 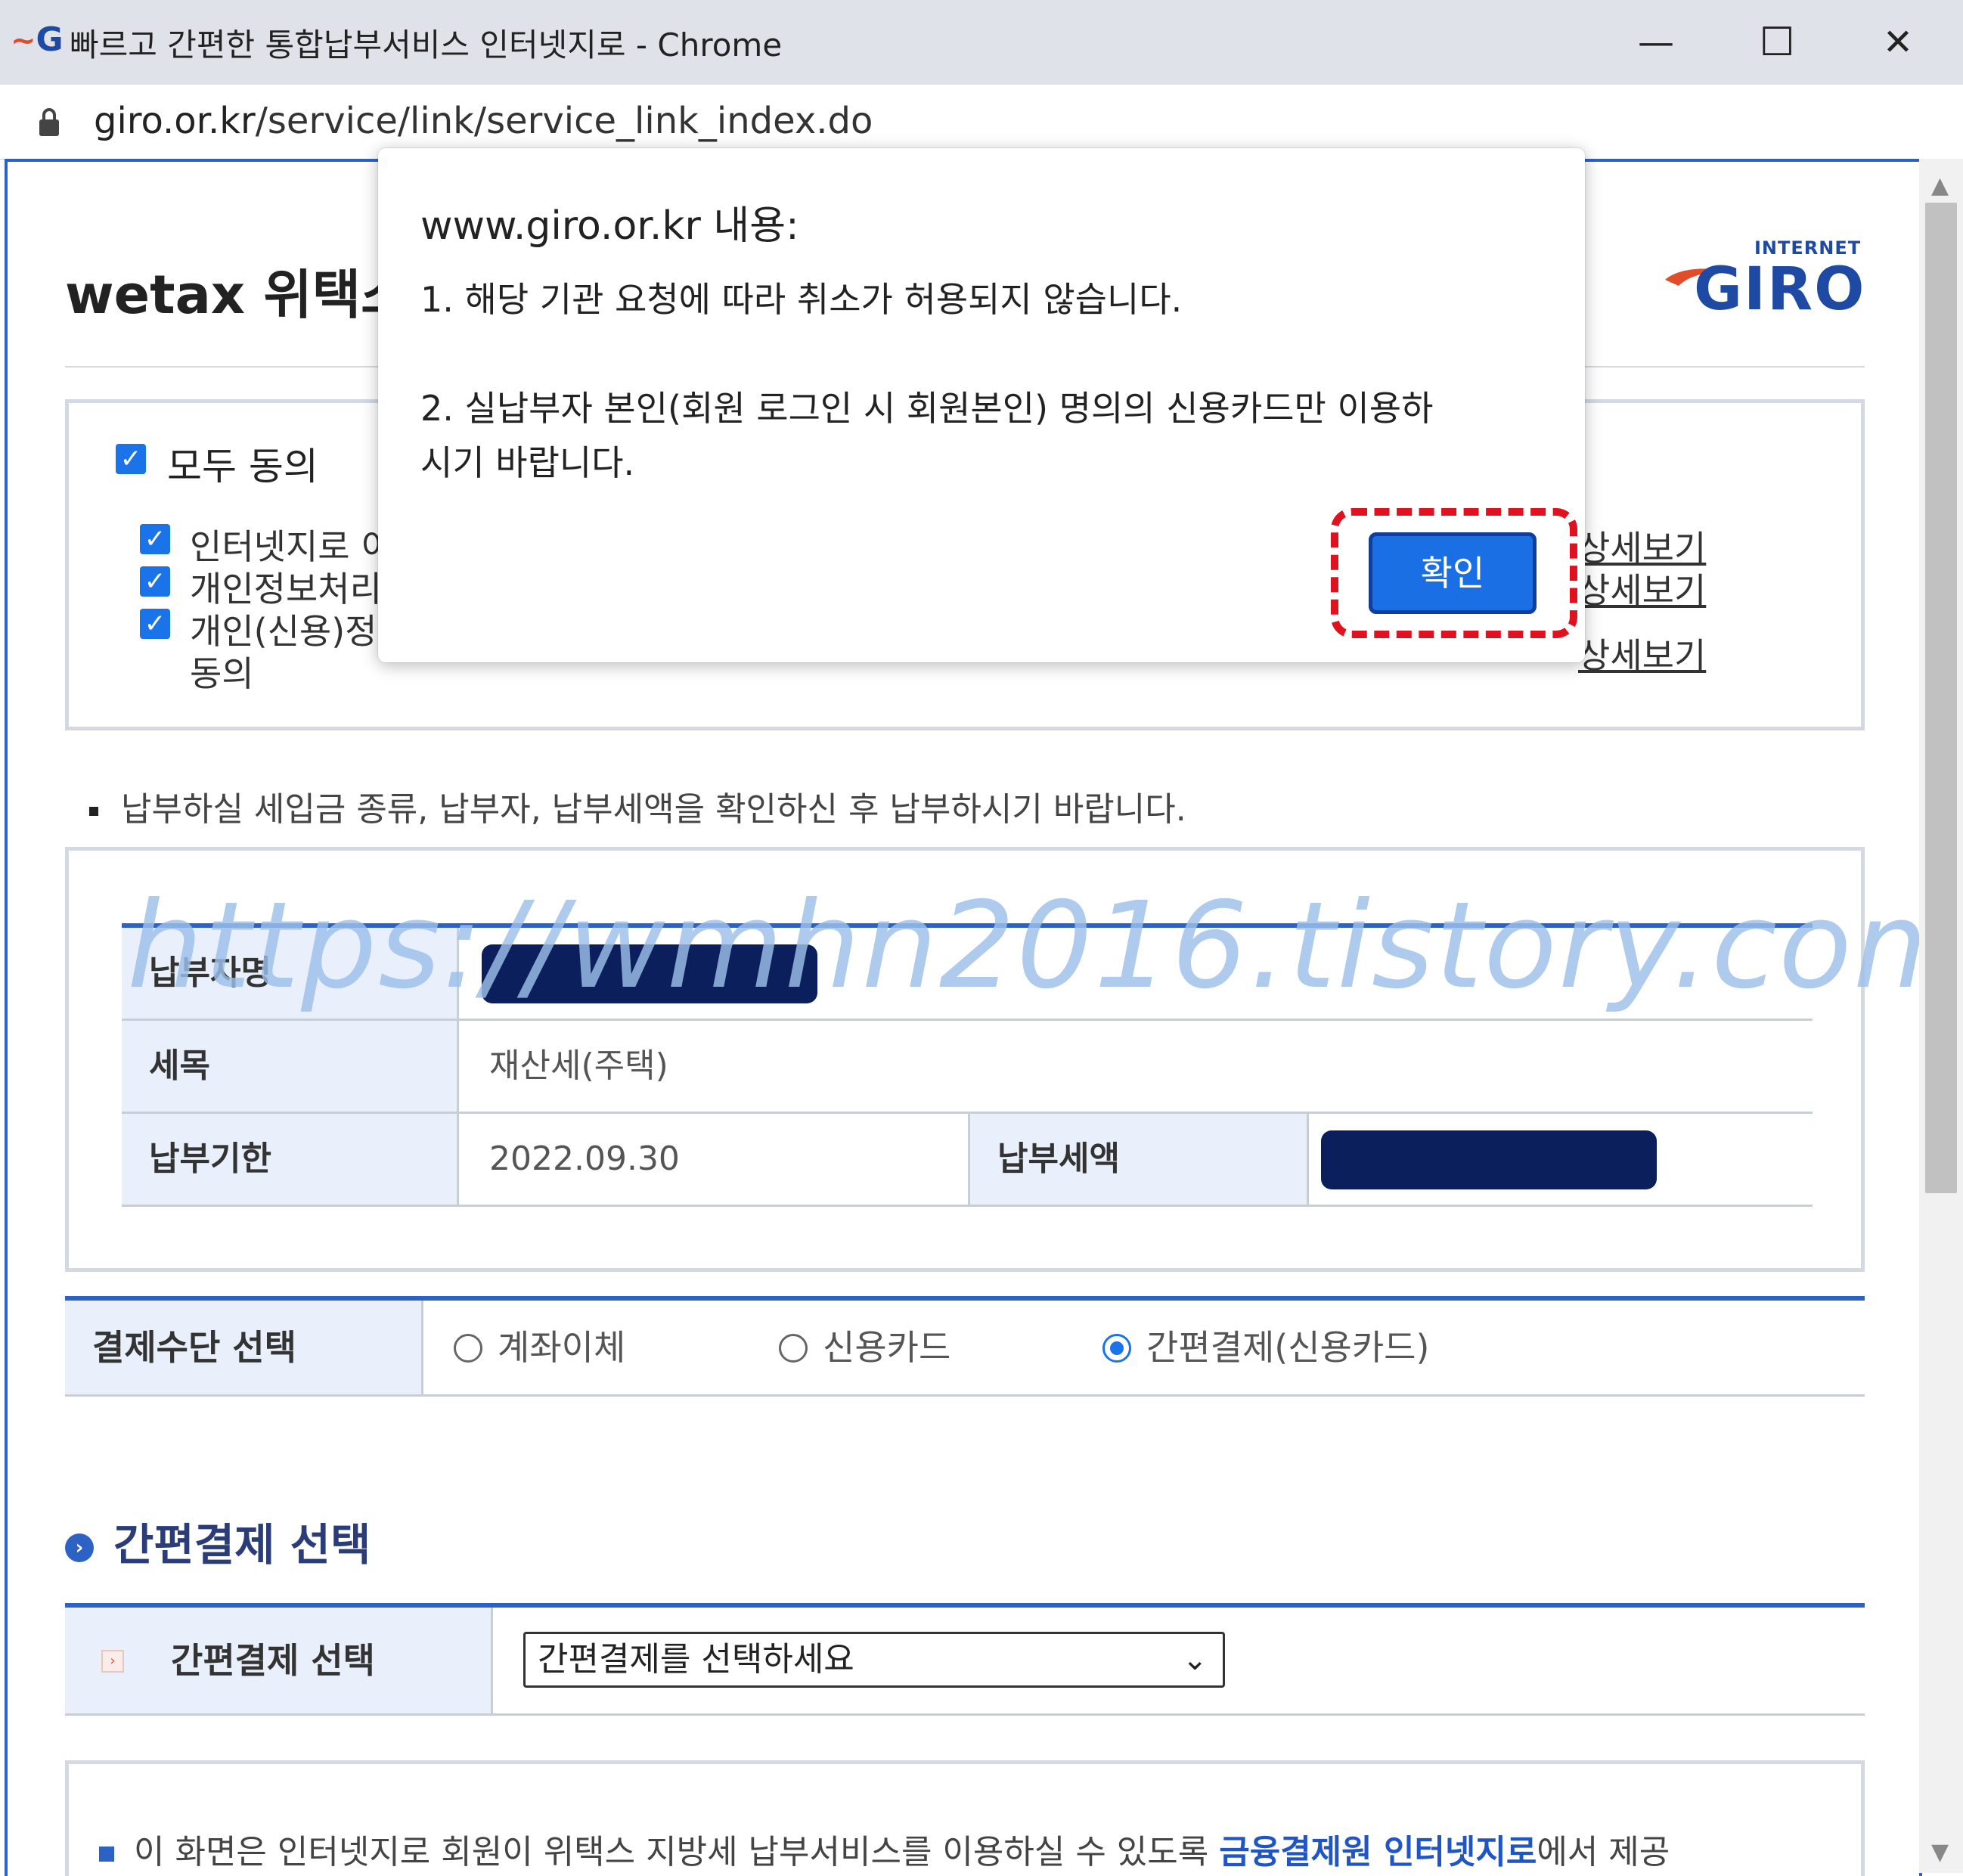 I want to click on giro-logo: INTERNET GIRO, so click(x=1766, y=280).